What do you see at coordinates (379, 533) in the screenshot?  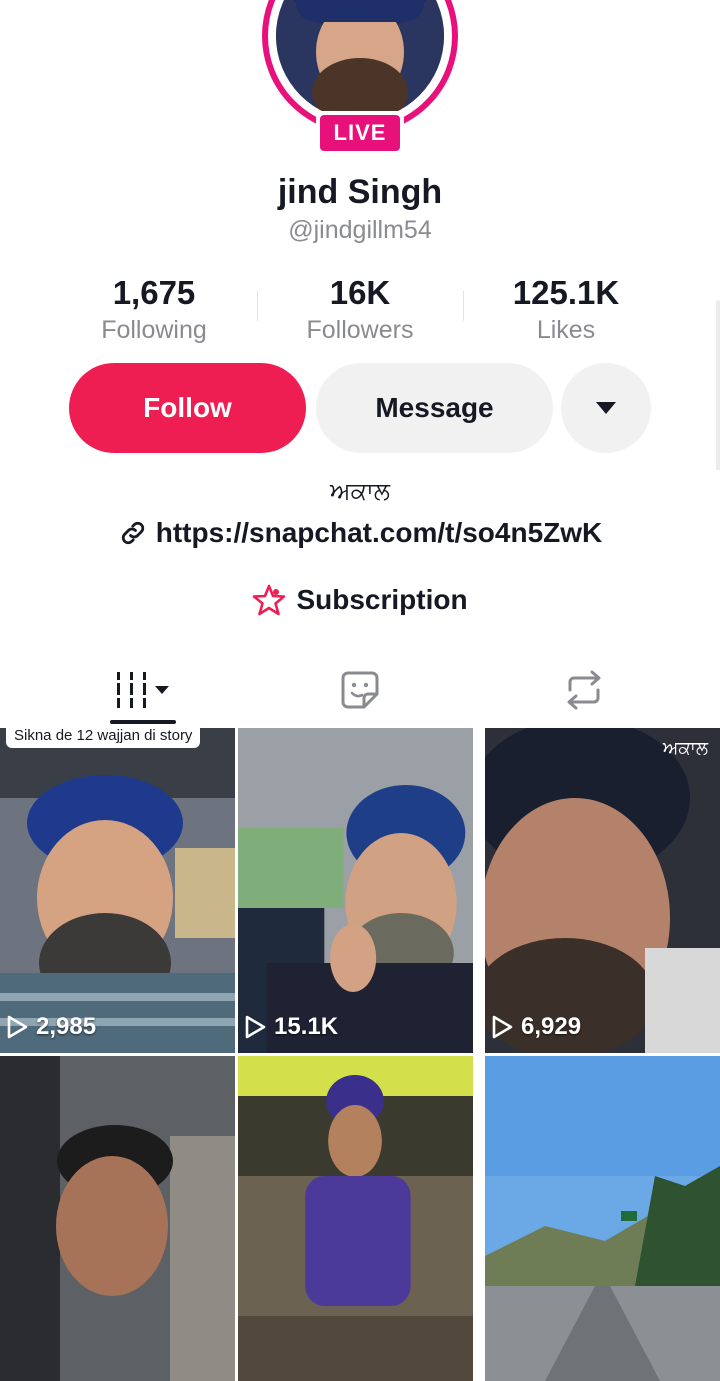 I see `bio-link-text: https://snapchat.com/t/so4n5ZwK` at bounding box center [379, 533].